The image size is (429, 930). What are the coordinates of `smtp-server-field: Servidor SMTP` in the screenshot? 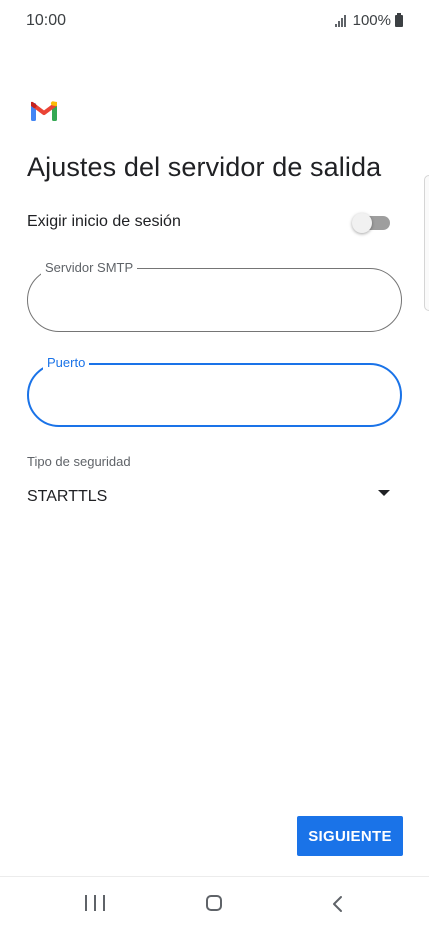 It's located at (214, 296).